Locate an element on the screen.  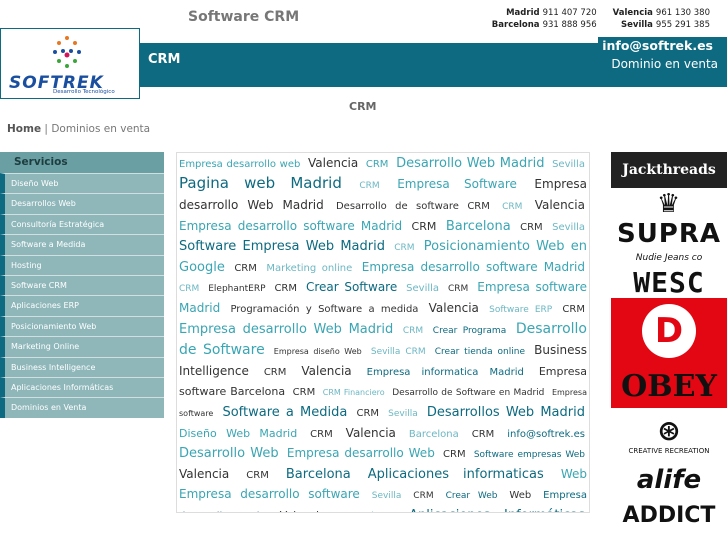
ad-banner: ♛ SUPRA is located at coordinates (669, 219).